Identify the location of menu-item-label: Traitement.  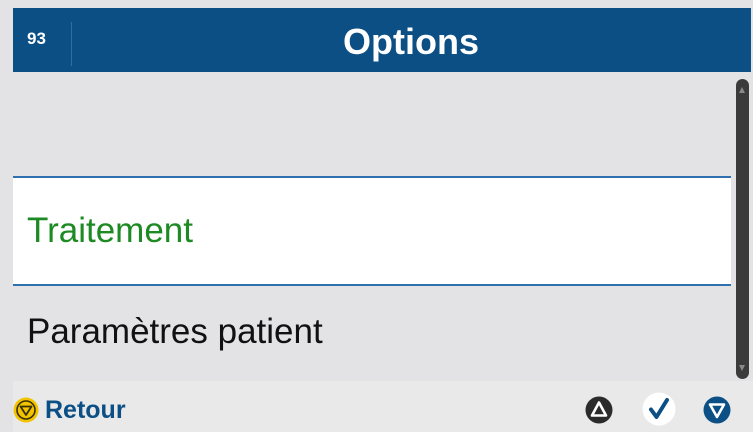
(110, 230).